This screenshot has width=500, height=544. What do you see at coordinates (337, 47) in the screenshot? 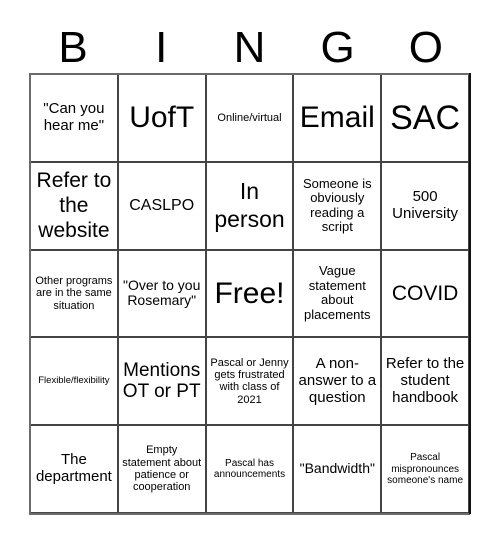
I see `header-letter-g: G` at bounding box center [337, 47].